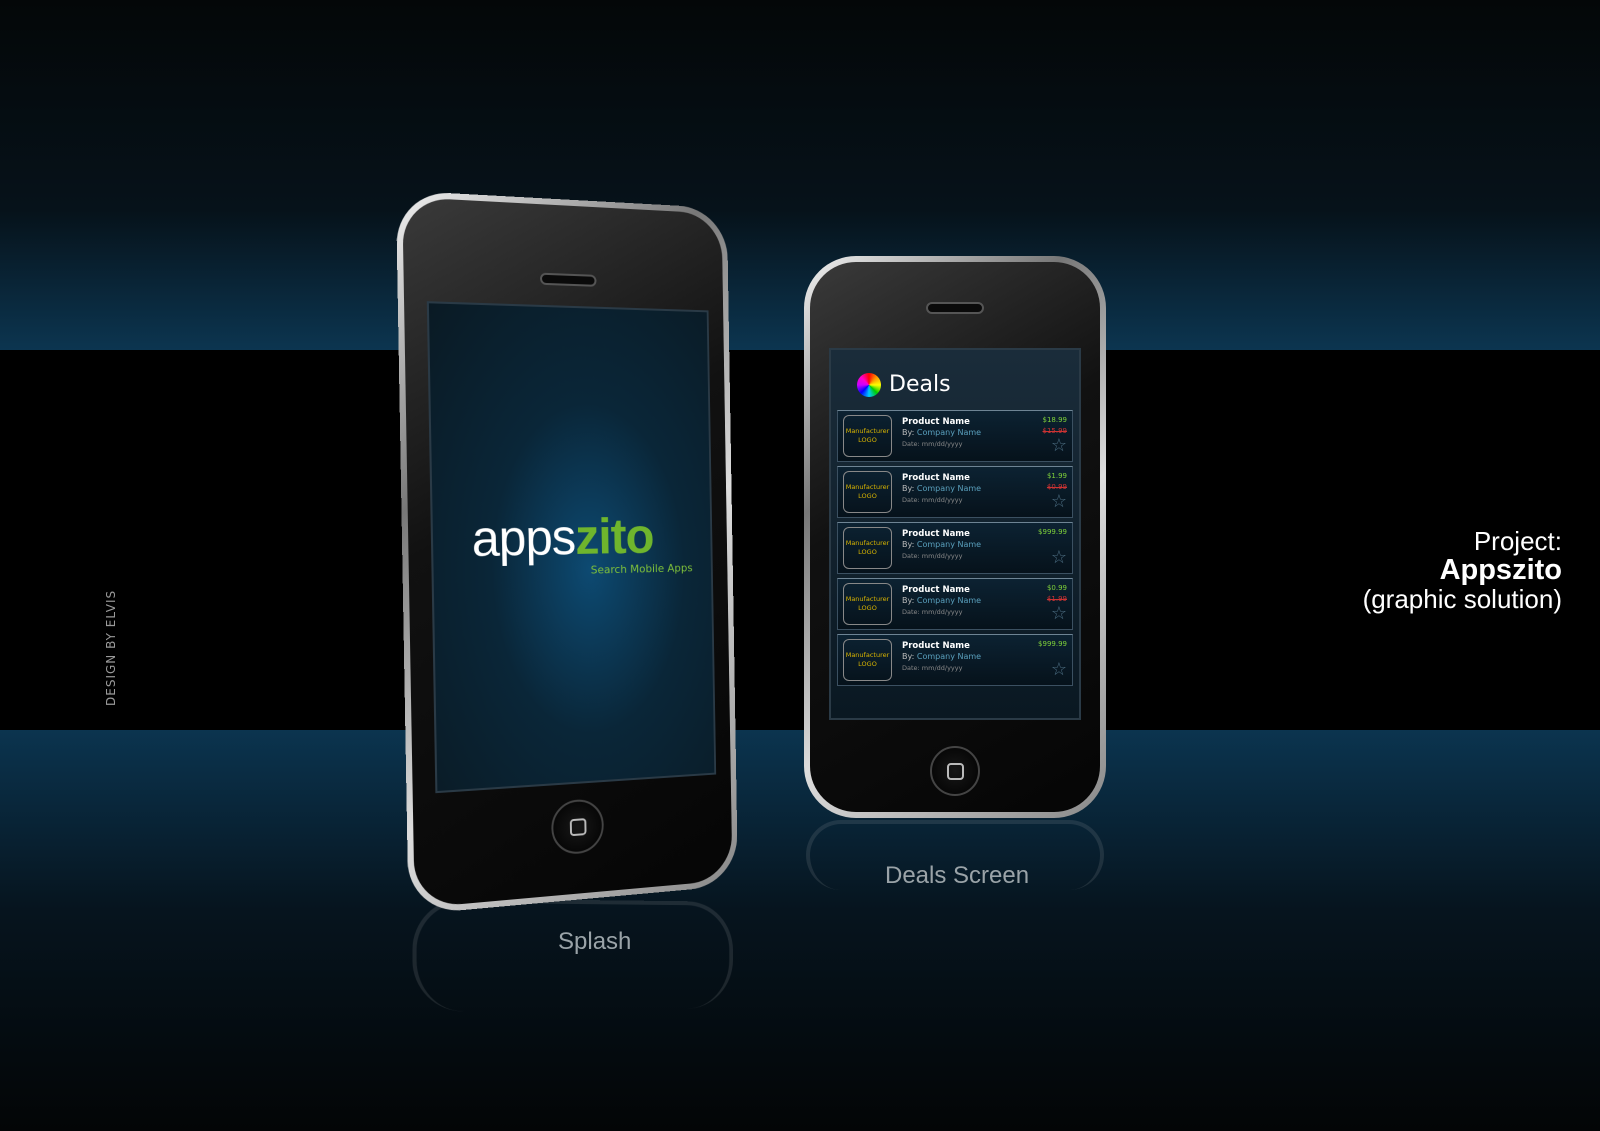 This screenshot has width=1600, height=1131. I want to click on original-price: $0.99, so click(1056, 487).